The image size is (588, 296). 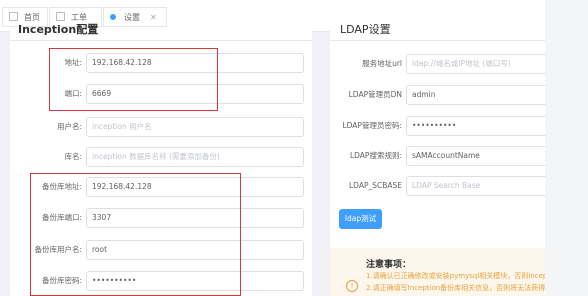 I want to click on home-icon, so click(x=13, y=16).